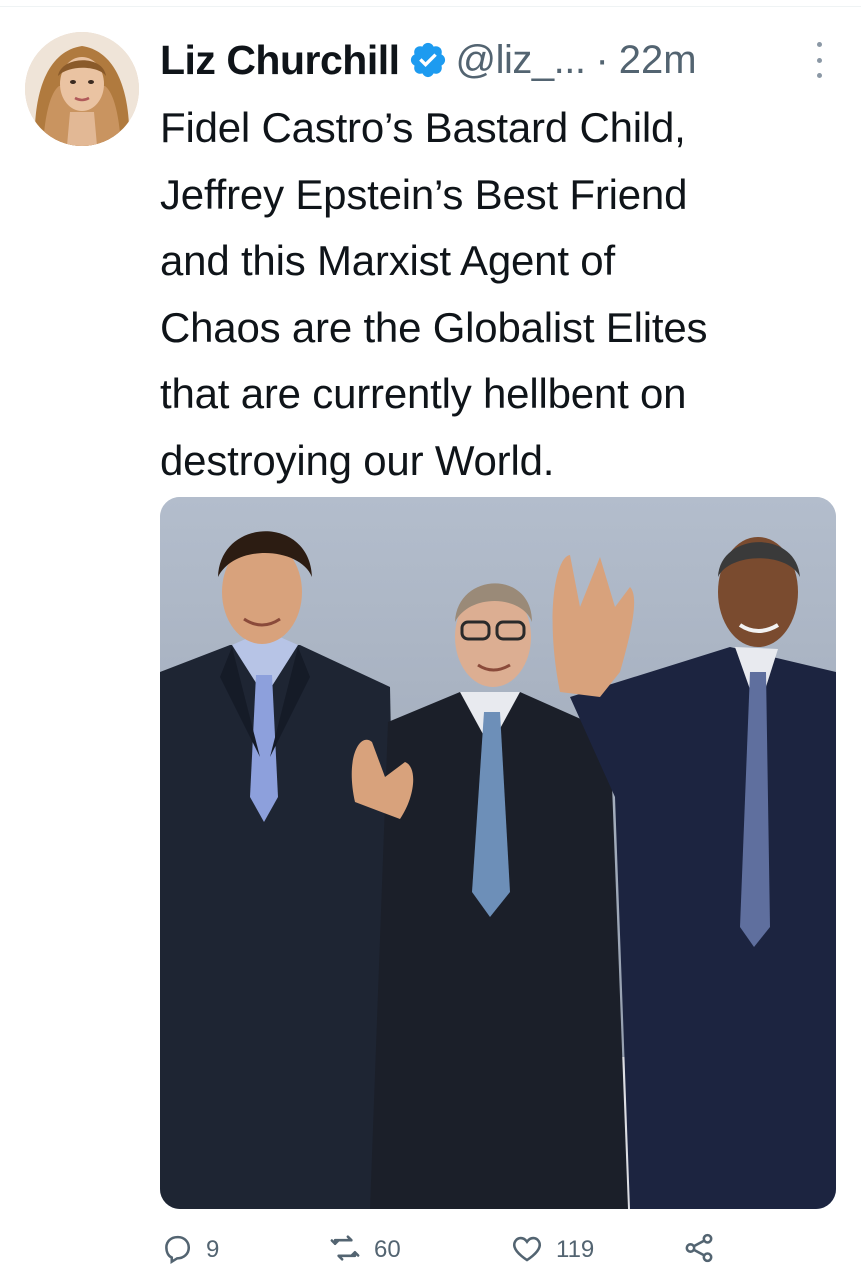 This screenshot has height=1280, width=861. I want to click on tweet-header: Liz Churchill @liz_... · 22m, so click(500, 60).